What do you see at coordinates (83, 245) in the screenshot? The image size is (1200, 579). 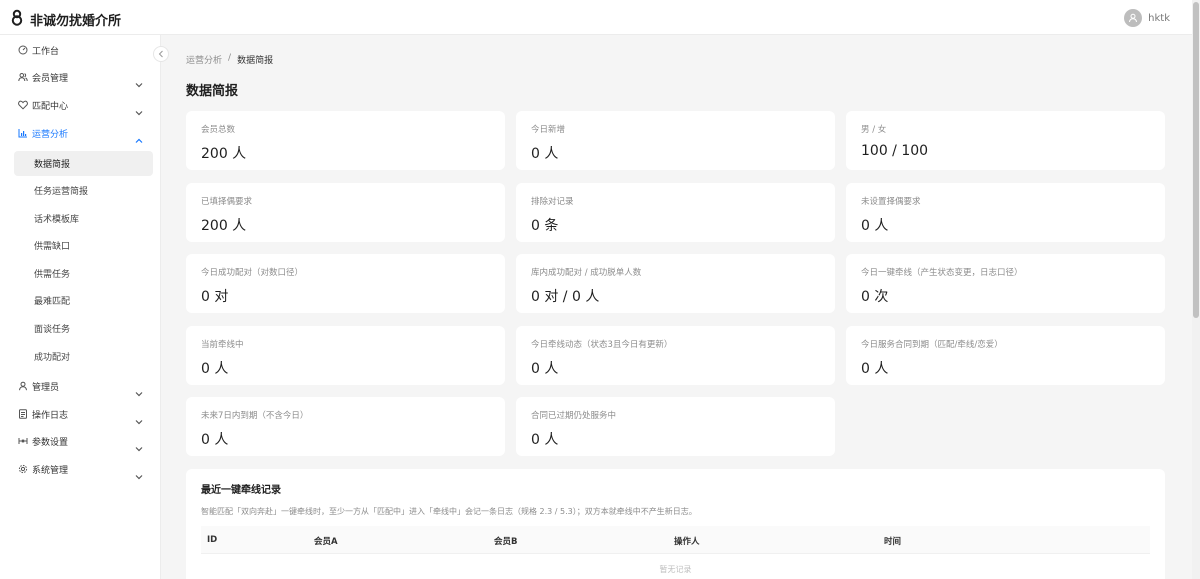 I see `sidebar-subitem-supply-gap: 供需缺口` at bounding box center [83, 245].